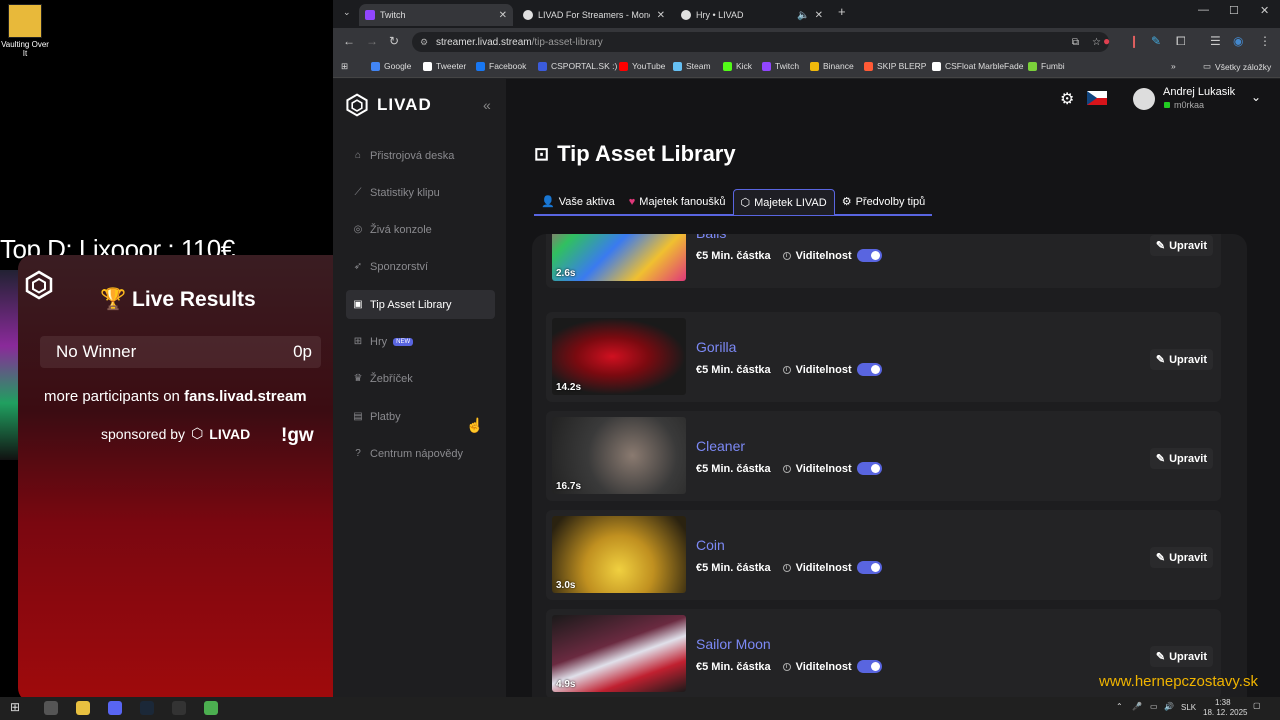 This screenshot has height=720, width=1280. I want to click on home-icon: ⌂, so click(358, 155).